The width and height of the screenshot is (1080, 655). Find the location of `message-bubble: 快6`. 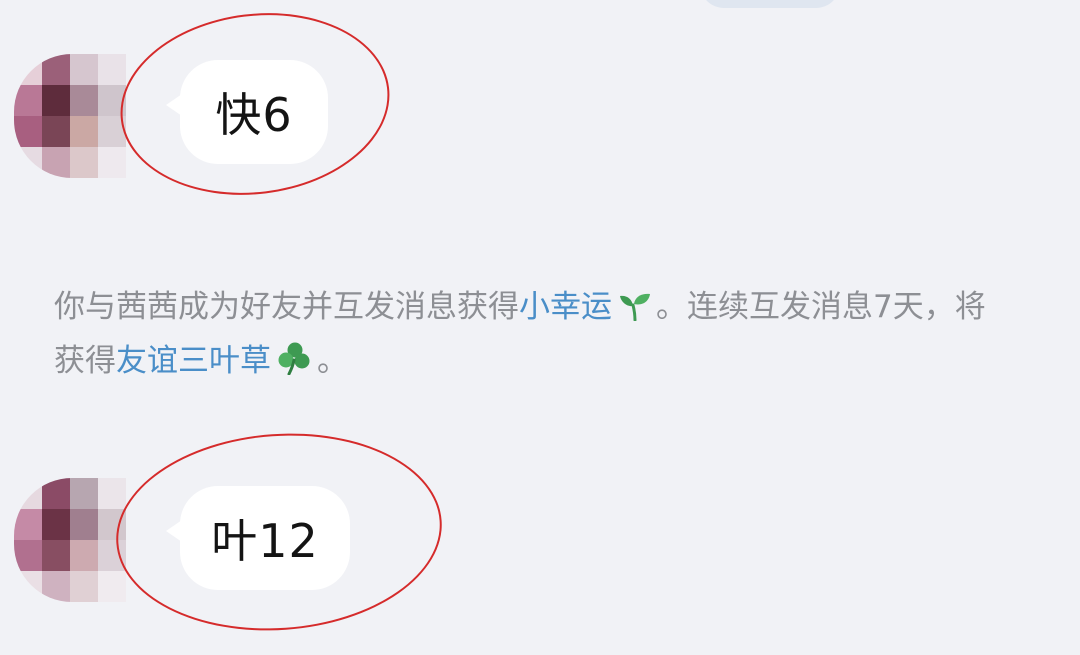

message-bubble: 快6 is located at coordinates (247, 112).